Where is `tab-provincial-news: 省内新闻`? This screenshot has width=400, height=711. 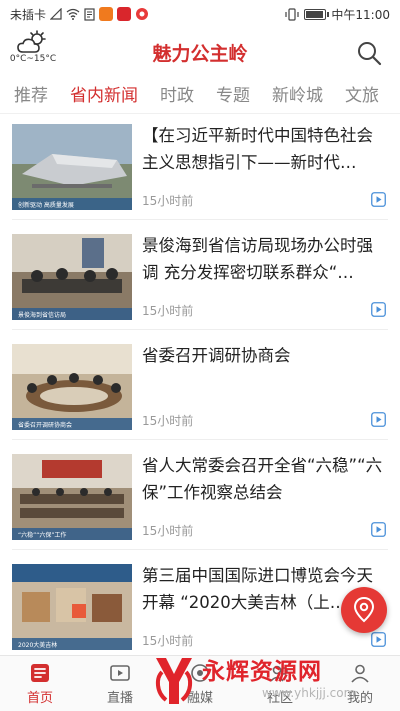 tab-provincial-news: 省内新闻 is located at coordinates (104, 93).